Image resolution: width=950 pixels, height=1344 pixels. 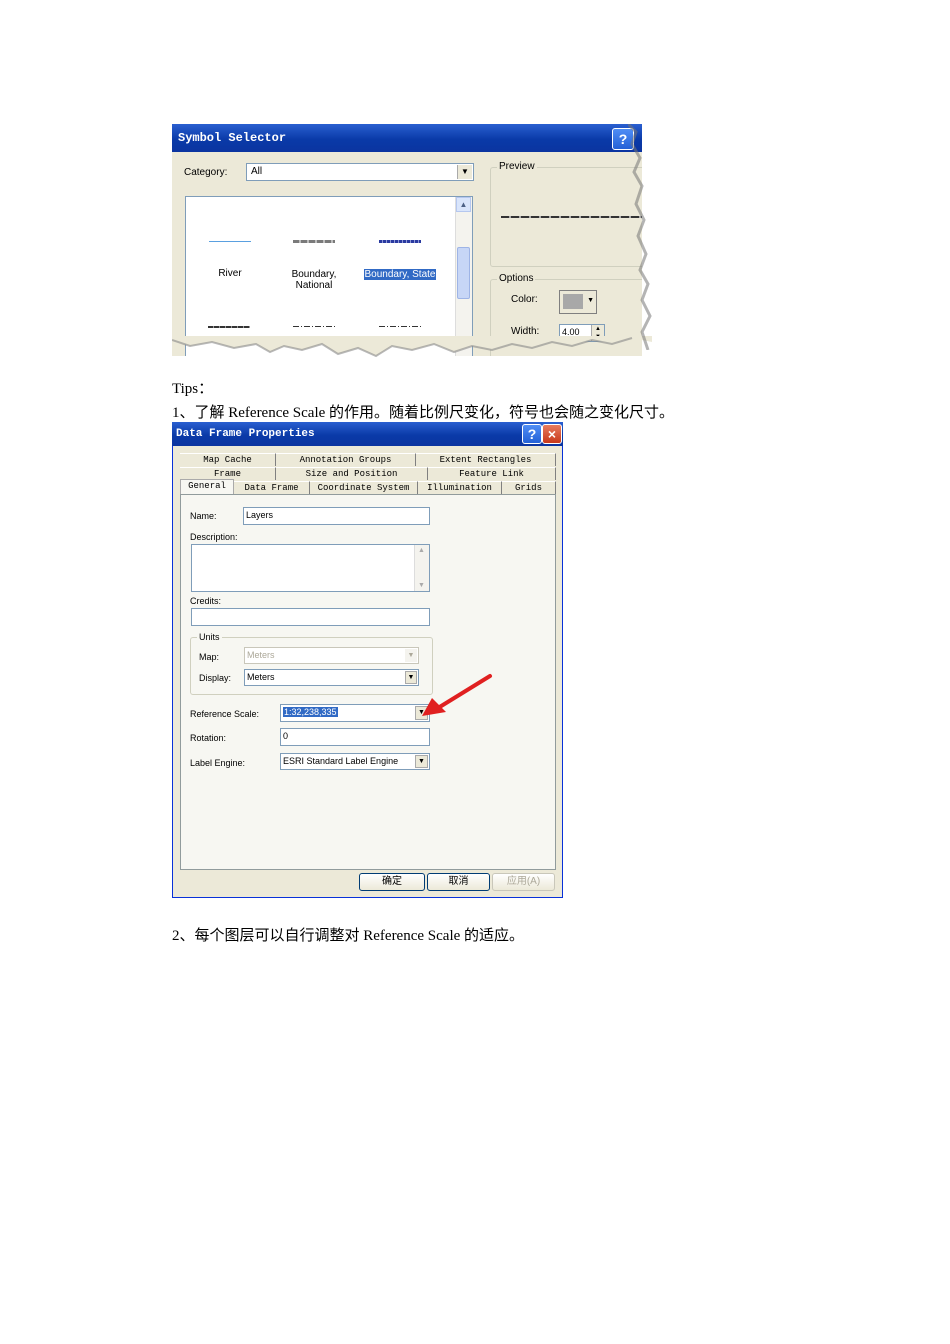 I want to click on window-title: Data Frame Properties, so click(x=245, y=434).